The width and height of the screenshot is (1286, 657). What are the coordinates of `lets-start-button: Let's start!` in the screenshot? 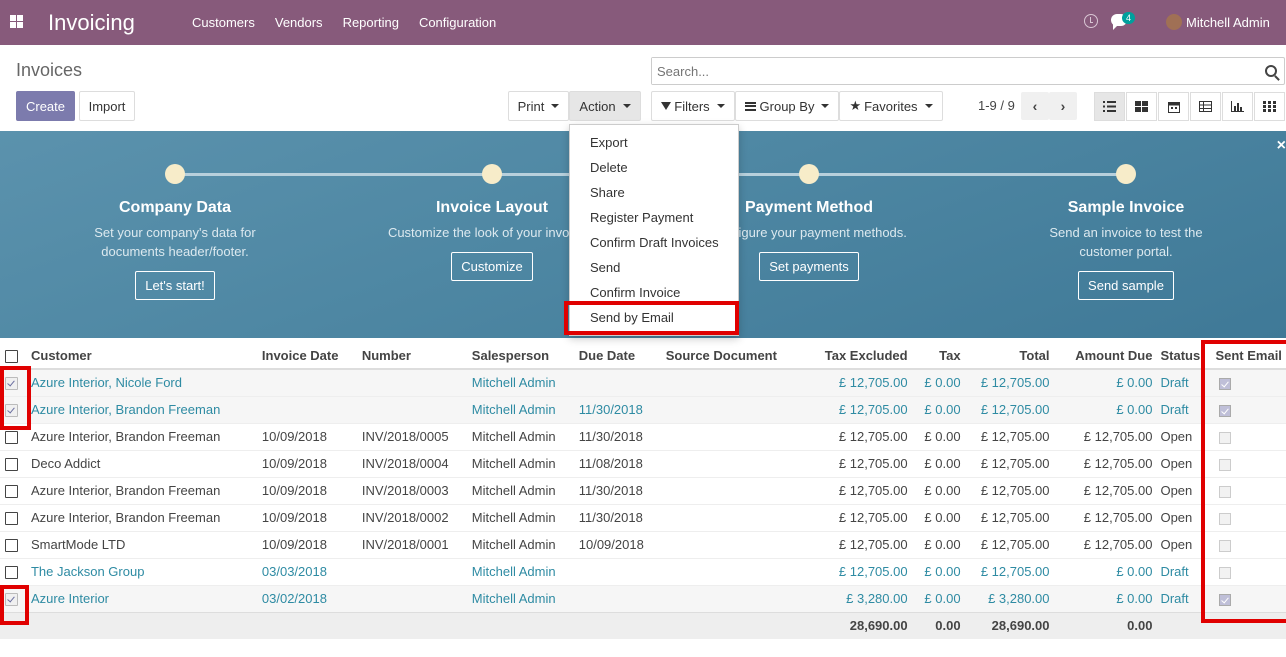 It's located at (175, 285).